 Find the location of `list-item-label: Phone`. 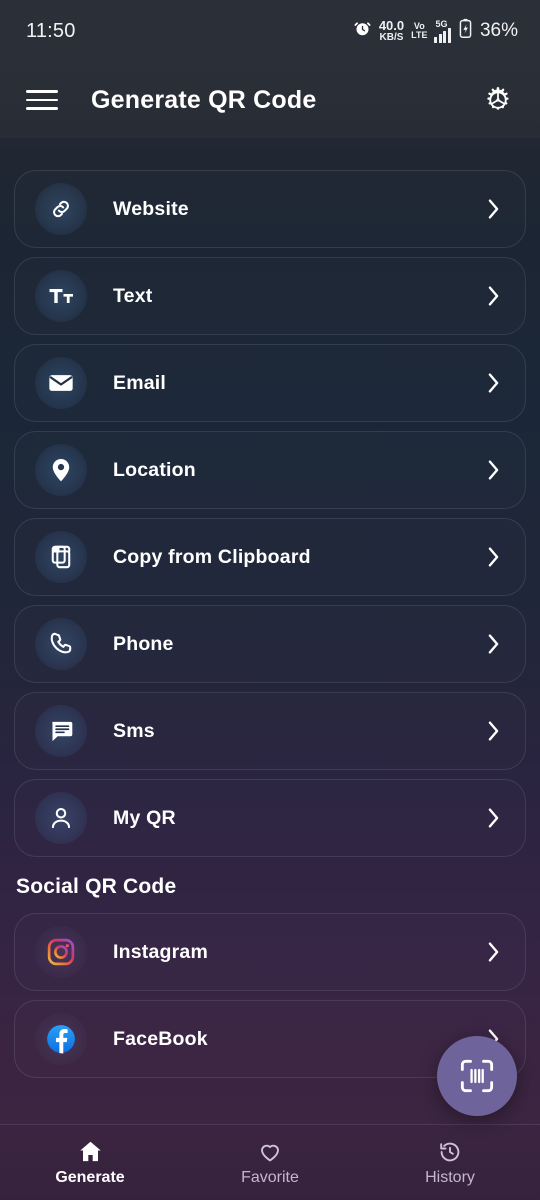

list-item-label: Phone is located at coordinates (143, 643).